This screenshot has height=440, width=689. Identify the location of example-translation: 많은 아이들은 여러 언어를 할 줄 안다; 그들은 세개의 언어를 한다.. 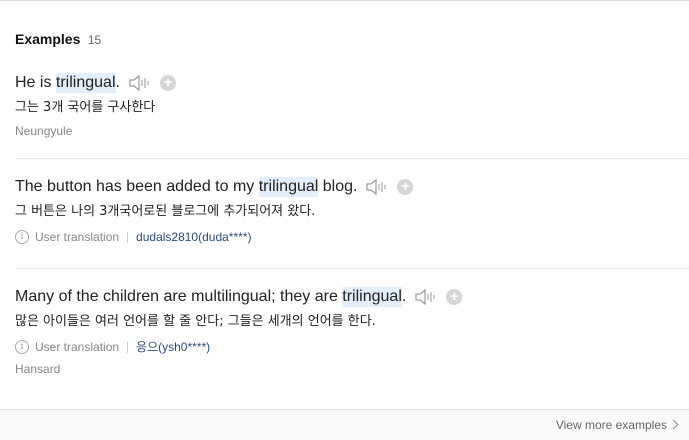
(195, 321).